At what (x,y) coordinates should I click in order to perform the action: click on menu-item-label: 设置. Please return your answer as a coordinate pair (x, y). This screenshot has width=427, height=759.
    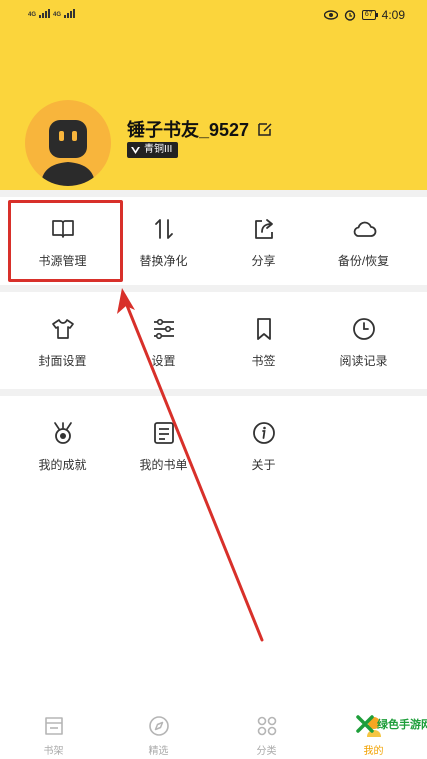
    Looking at the image, I should click on (163, 361).